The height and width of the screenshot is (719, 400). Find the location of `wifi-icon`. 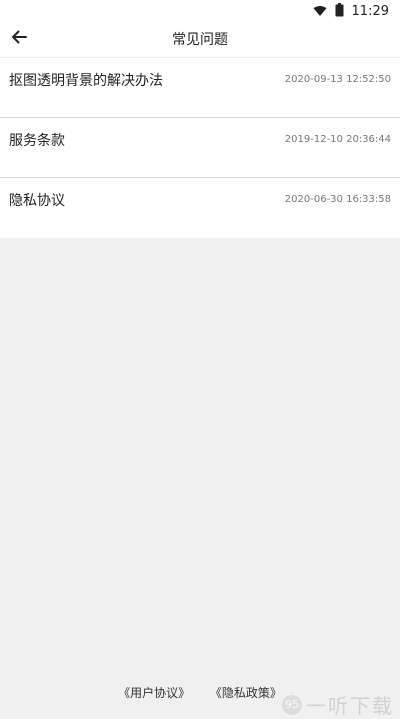

wifi-icon is located at coordinates (320, 11).